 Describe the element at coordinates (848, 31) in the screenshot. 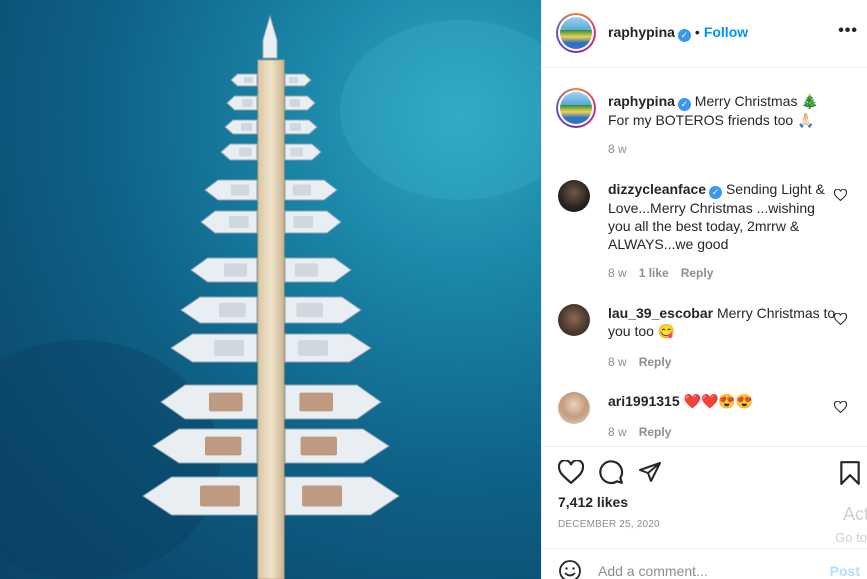

I see `more-options-icon: •••` at that location.